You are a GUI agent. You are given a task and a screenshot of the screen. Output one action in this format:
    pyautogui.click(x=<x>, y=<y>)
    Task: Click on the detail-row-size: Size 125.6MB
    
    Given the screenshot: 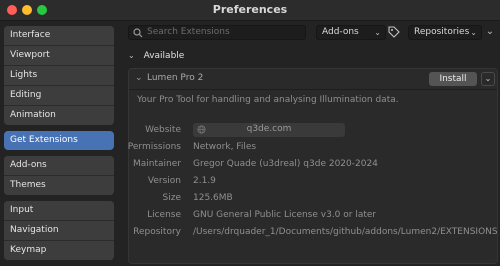 What is the action you would take?
    pyautogui.click(x=313, y=199)
    